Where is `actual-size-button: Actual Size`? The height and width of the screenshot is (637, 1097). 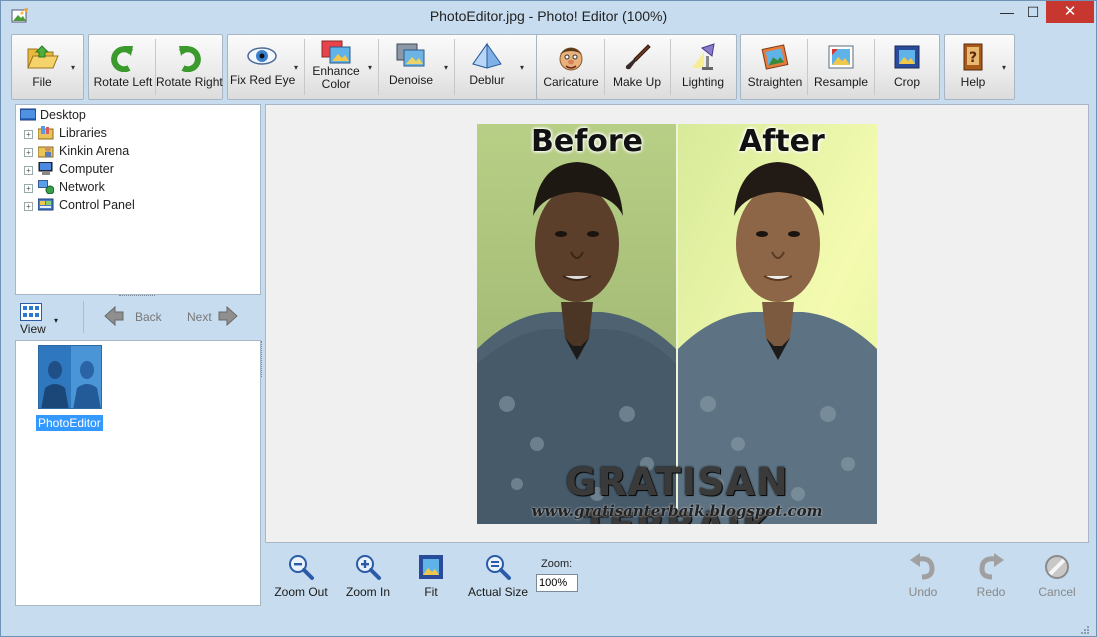 actual-size-button: Actual Size is located at coordinates (498, 576).